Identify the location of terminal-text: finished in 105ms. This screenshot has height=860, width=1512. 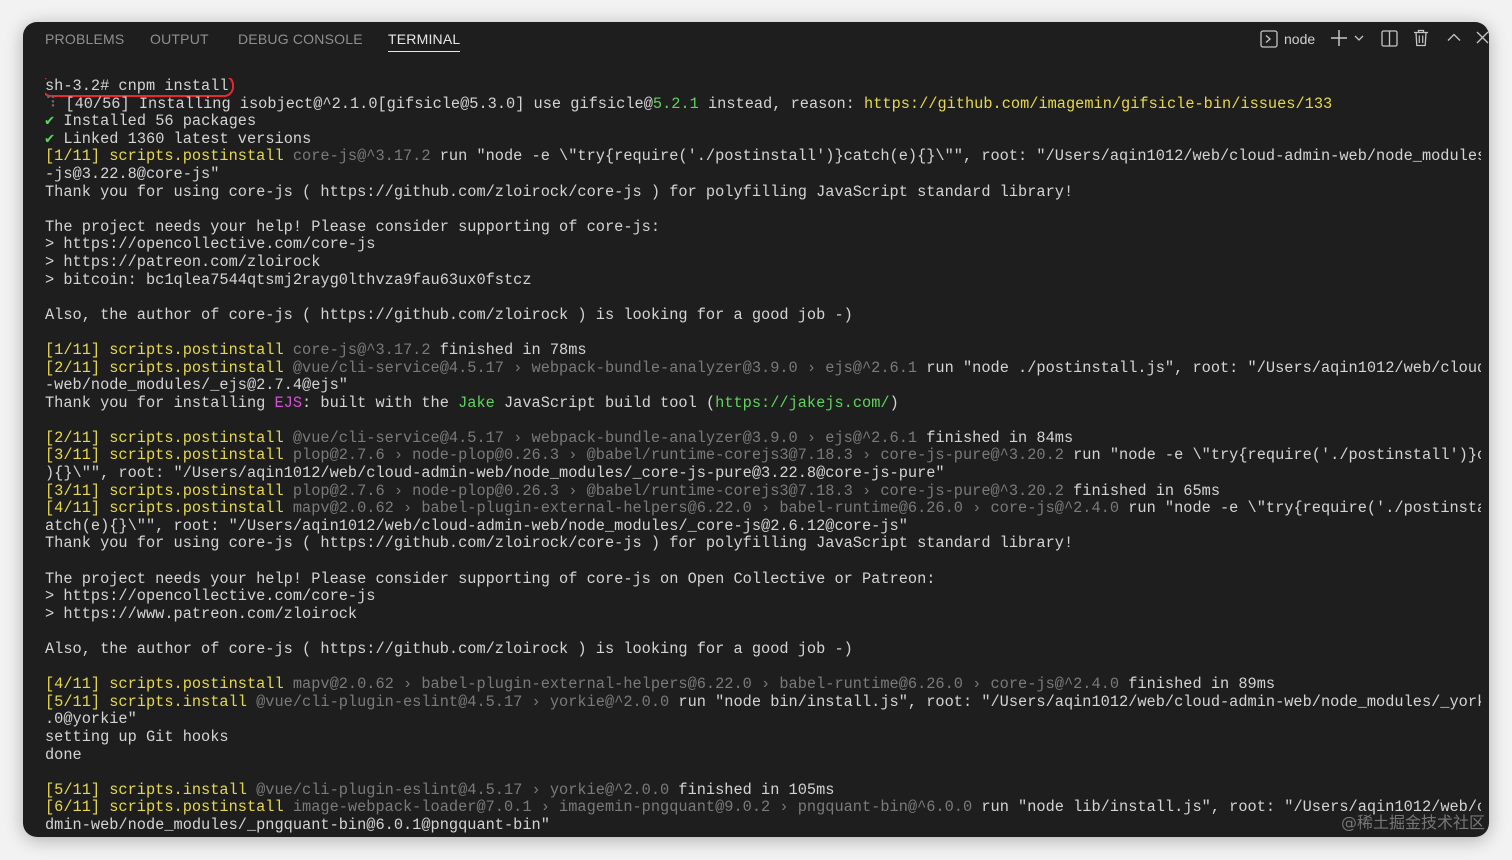
(752, 789).